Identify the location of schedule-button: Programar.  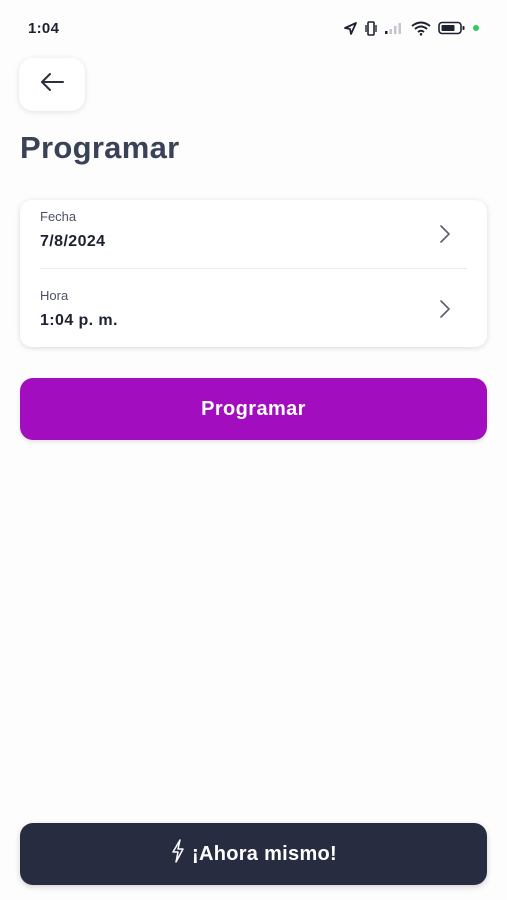
(253, 409).